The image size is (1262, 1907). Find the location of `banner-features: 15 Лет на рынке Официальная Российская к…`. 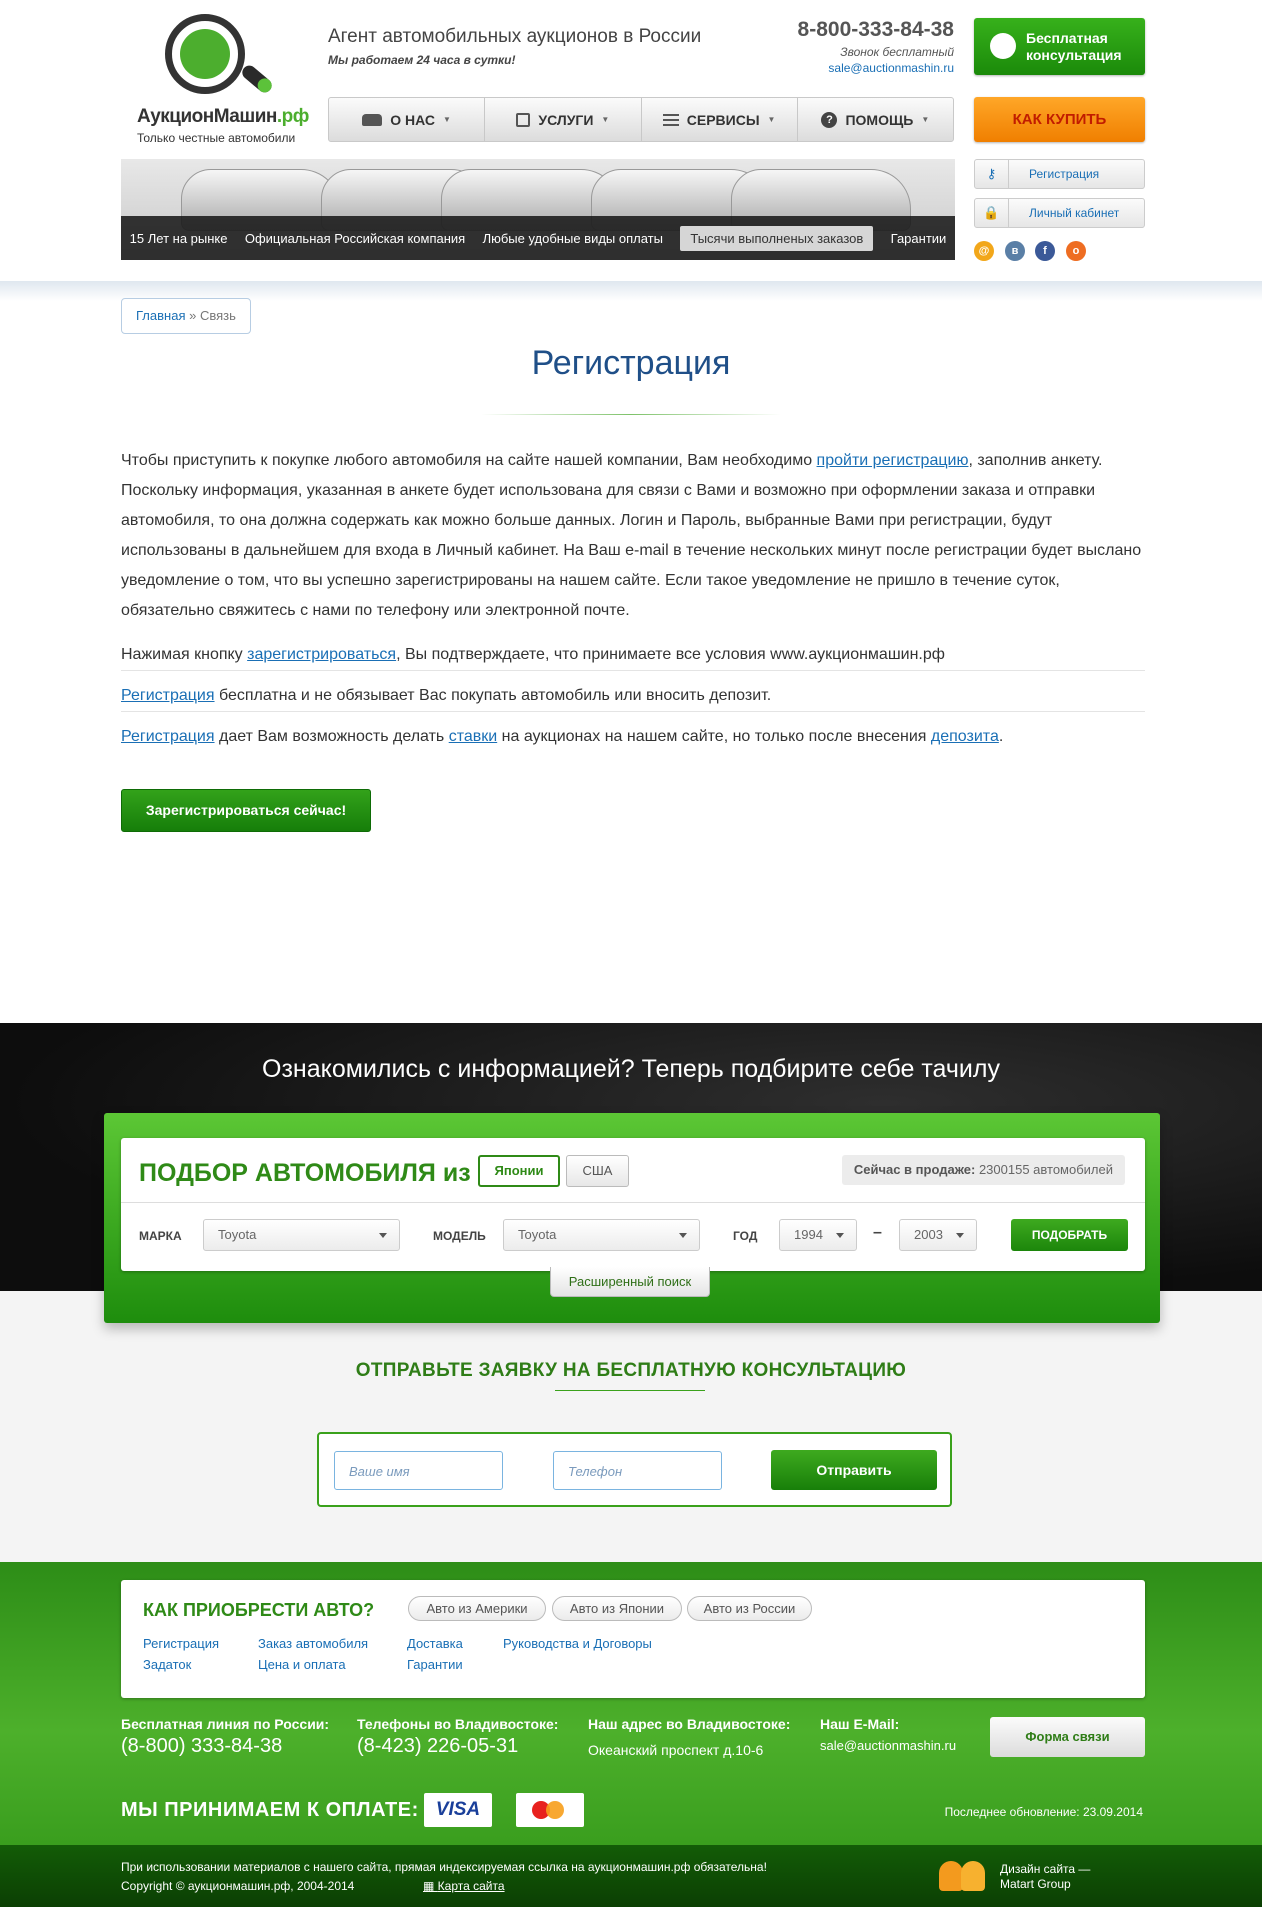

banner-features: 15 Лет на рынке Официальная Российская к… is located at coordinates (538, 238).